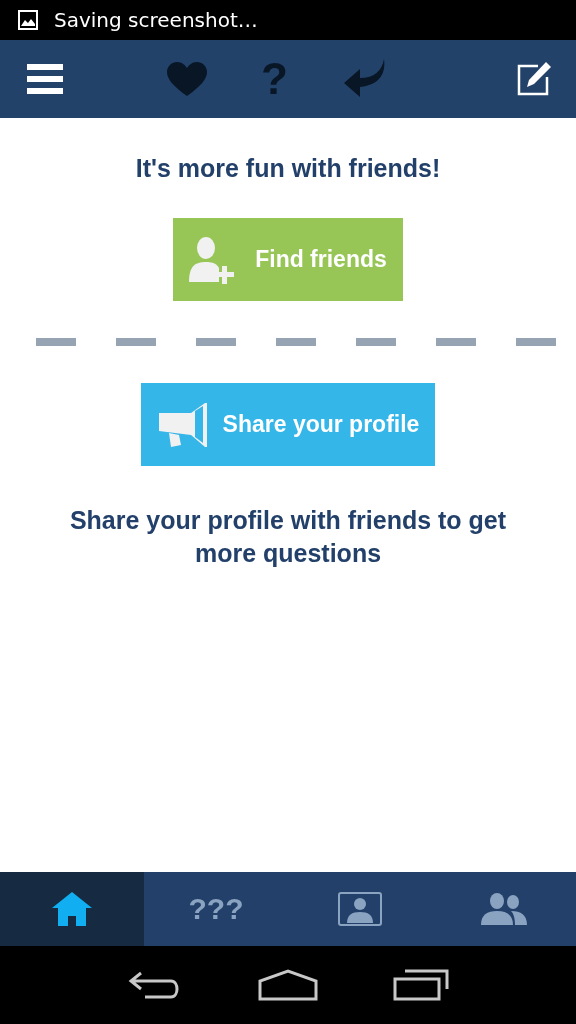 Image resolution: width=576 pixels, height=1024 pixels. What do you see at coordinates (360, 909) in the screenshot?
I see `profile-card-icon` at bounding box center [360, 909].